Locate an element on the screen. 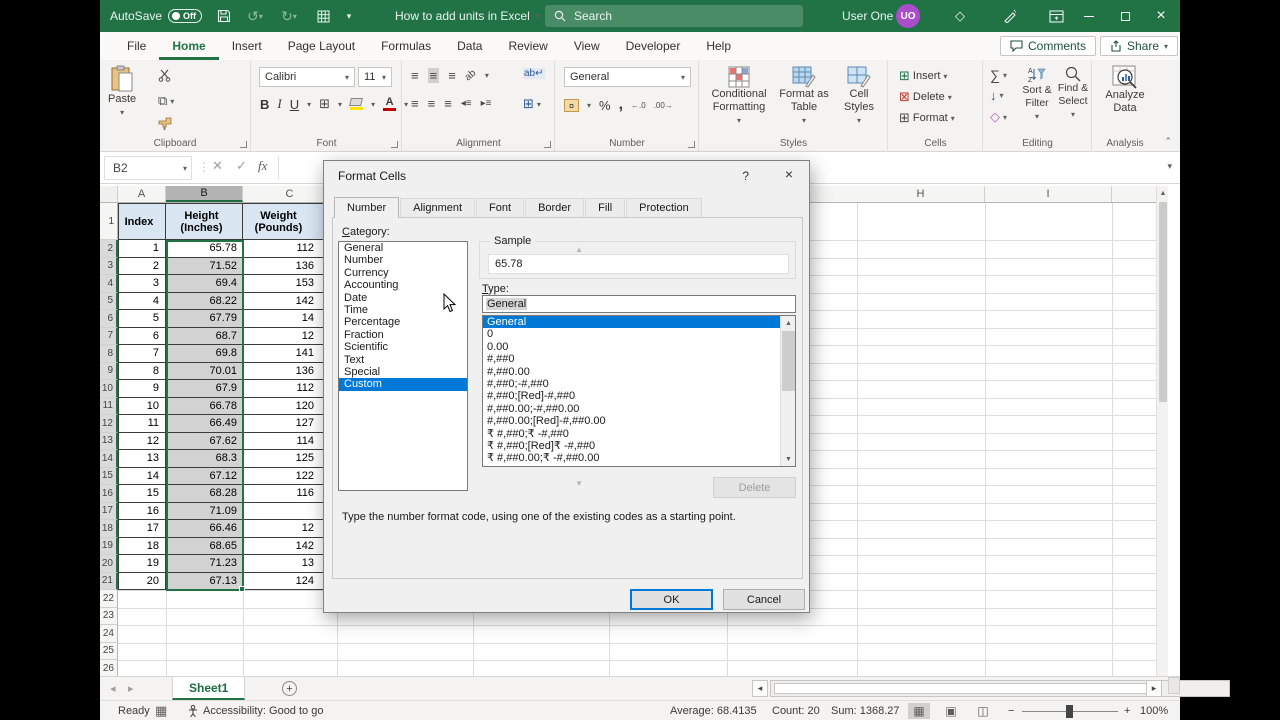 The height and width of the screenshot is (720, 1280). dialog-tab-number: Number is located at coordinates (367, 207).